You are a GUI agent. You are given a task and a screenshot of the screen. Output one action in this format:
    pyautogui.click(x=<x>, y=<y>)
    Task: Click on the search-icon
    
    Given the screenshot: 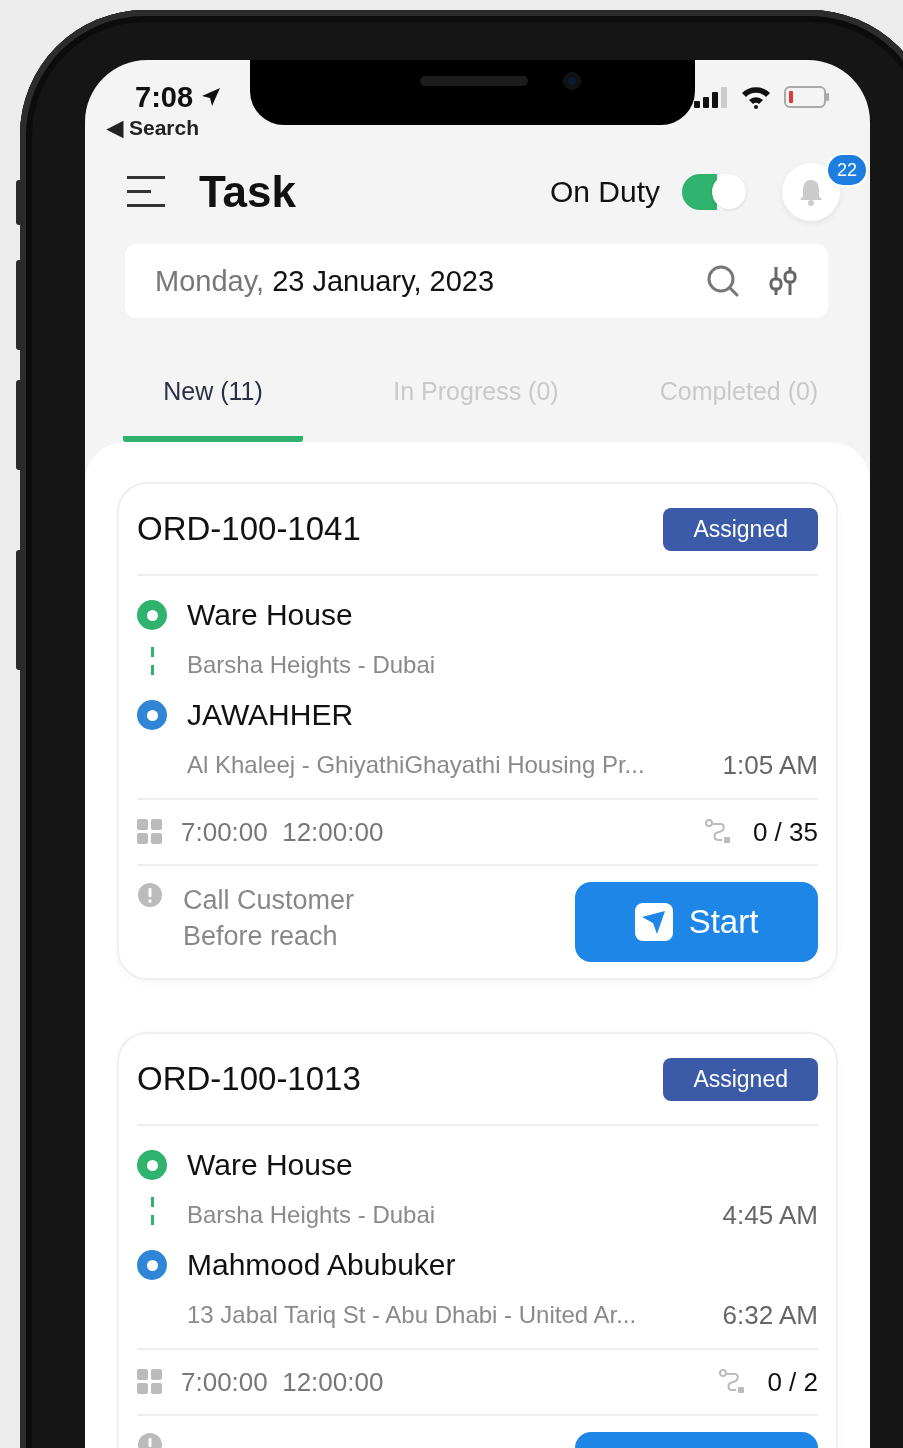 What is the action you would take?
    pyautogui.click(x=723, y=281)
    